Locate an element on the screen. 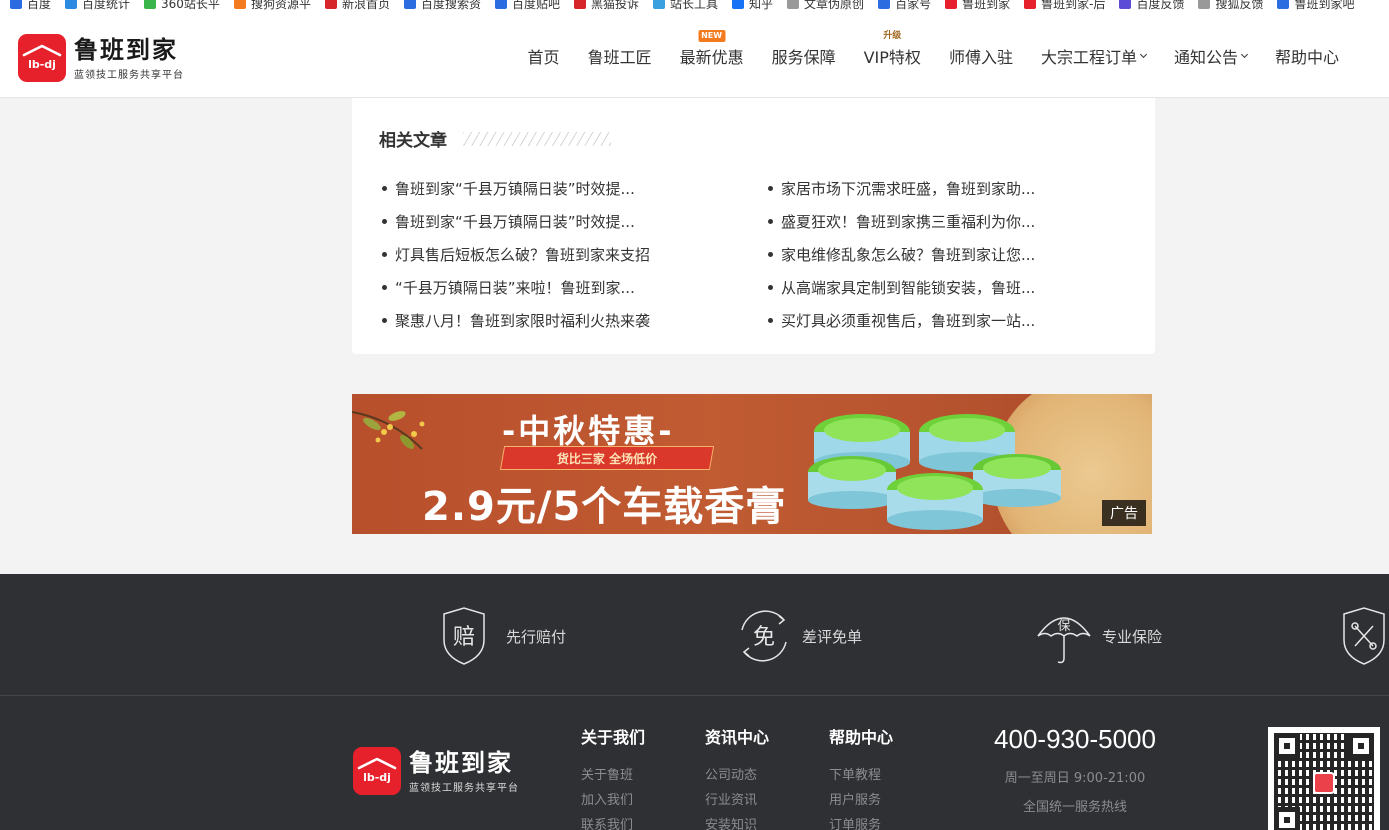  bookmark-label: 百度贴吧 is located at coordinates (535, 5).